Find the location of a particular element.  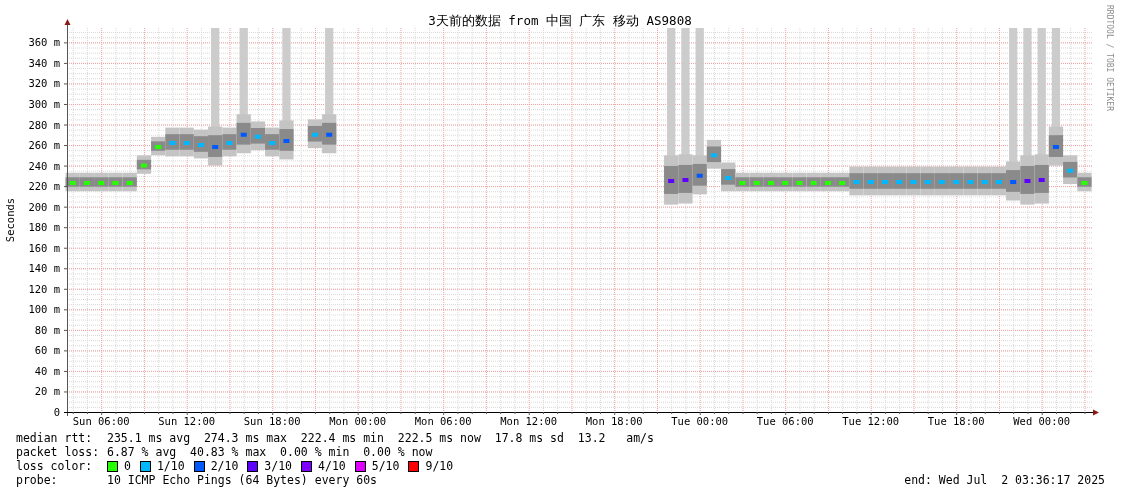

axis-label: 200 m is located at coordinates (44, 206).